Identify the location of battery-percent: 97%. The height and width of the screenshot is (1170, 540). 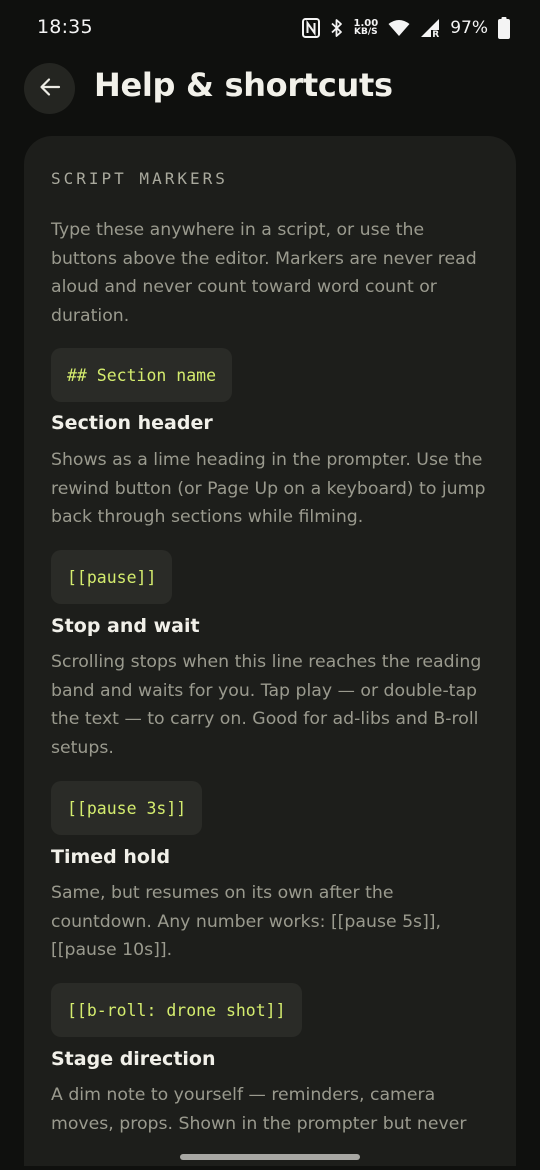
(469, 28).